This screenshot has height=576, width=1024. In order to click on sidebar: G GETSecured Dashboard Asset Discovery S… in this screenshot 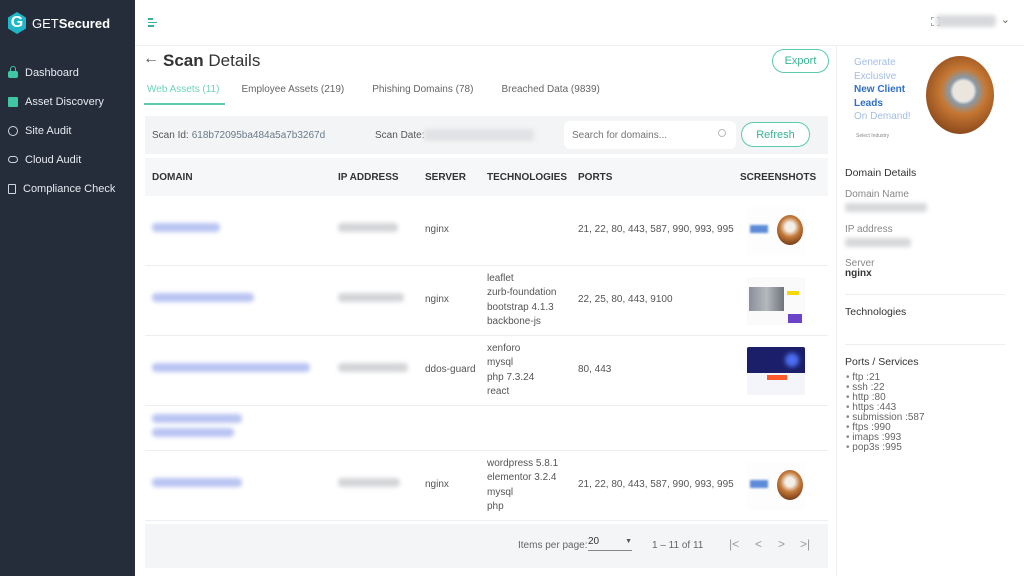, I will do `click(67, 288)`.